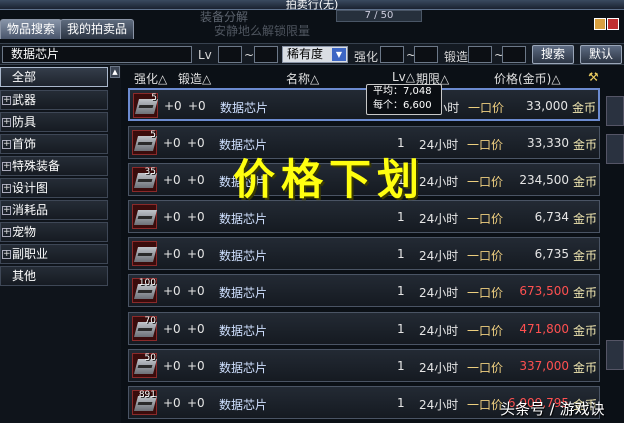 The height and width of the screenshot is (423, 624). I want to click on item-price: 234,500, so click(544, 180).